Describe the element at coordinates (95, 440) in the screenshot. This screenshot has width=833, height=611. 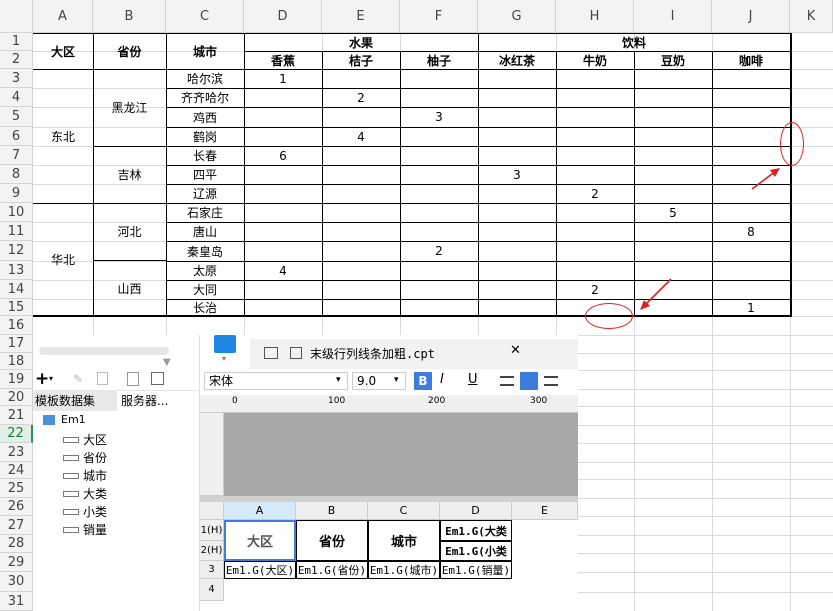
I see `tree-field: 大区` at that location.